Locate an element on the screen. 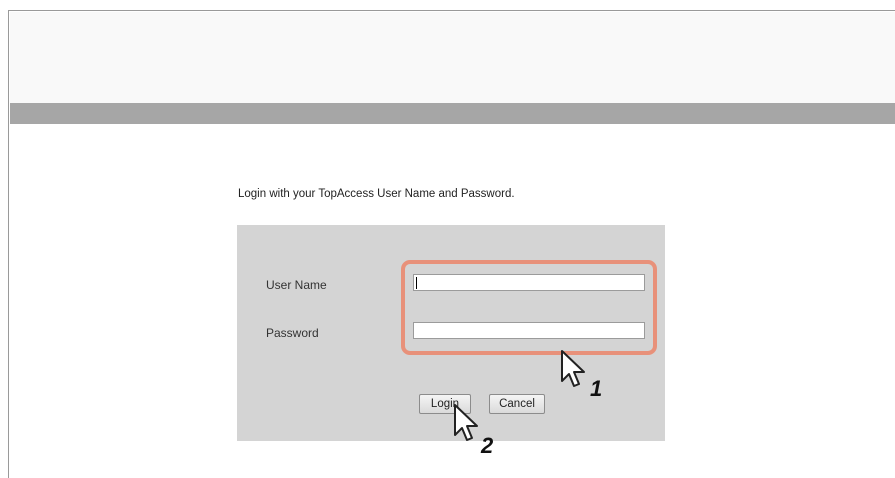 Image resolution: width=895 pixels, height=478 pixels. input-fields-highlight is located at coordinates (529, 307).